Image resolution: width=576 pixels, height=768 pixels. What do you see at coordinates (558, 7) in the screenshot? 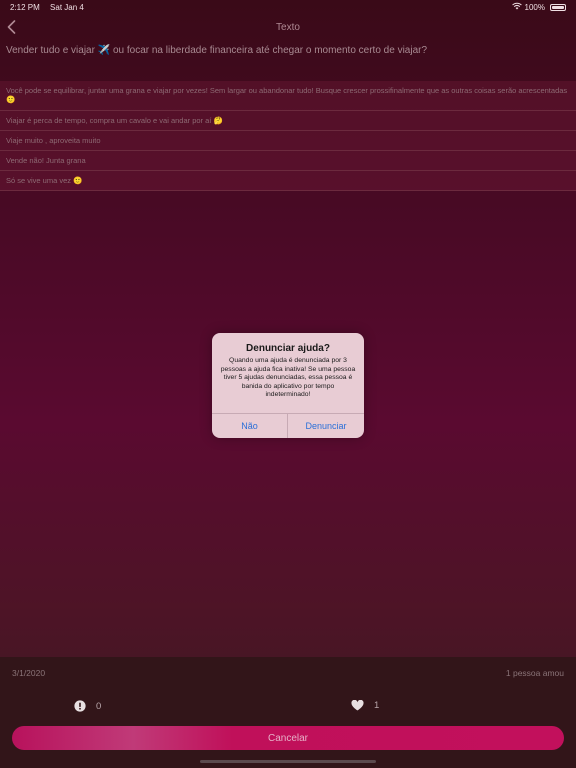
I see `battery-icon` at bounding box center [558, 7].